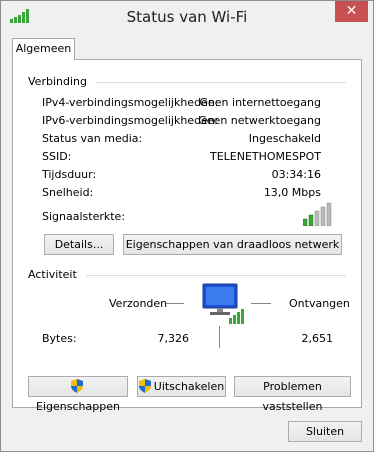 This screenshot has width=374, height=452. I want to click on ssid-label: SSID:, so click(57, 156).